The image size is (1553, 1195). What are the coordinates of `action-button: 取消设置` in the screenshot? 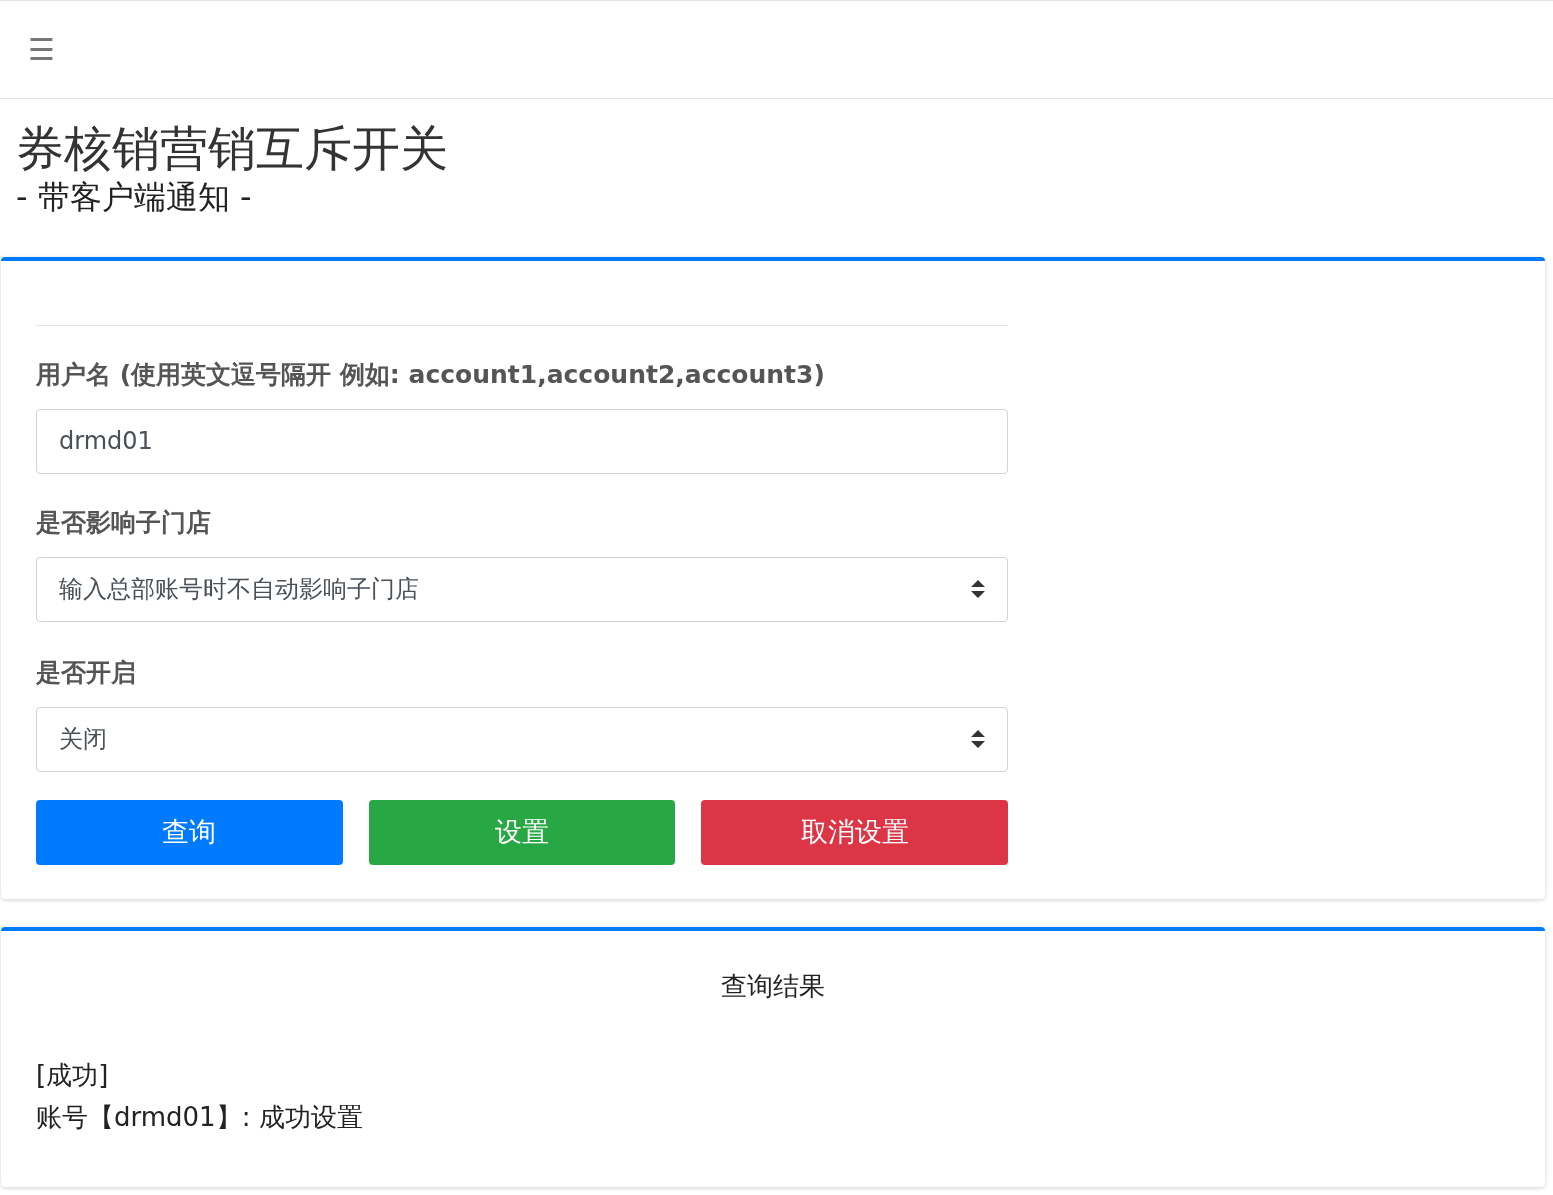 It's located at (854, 832).